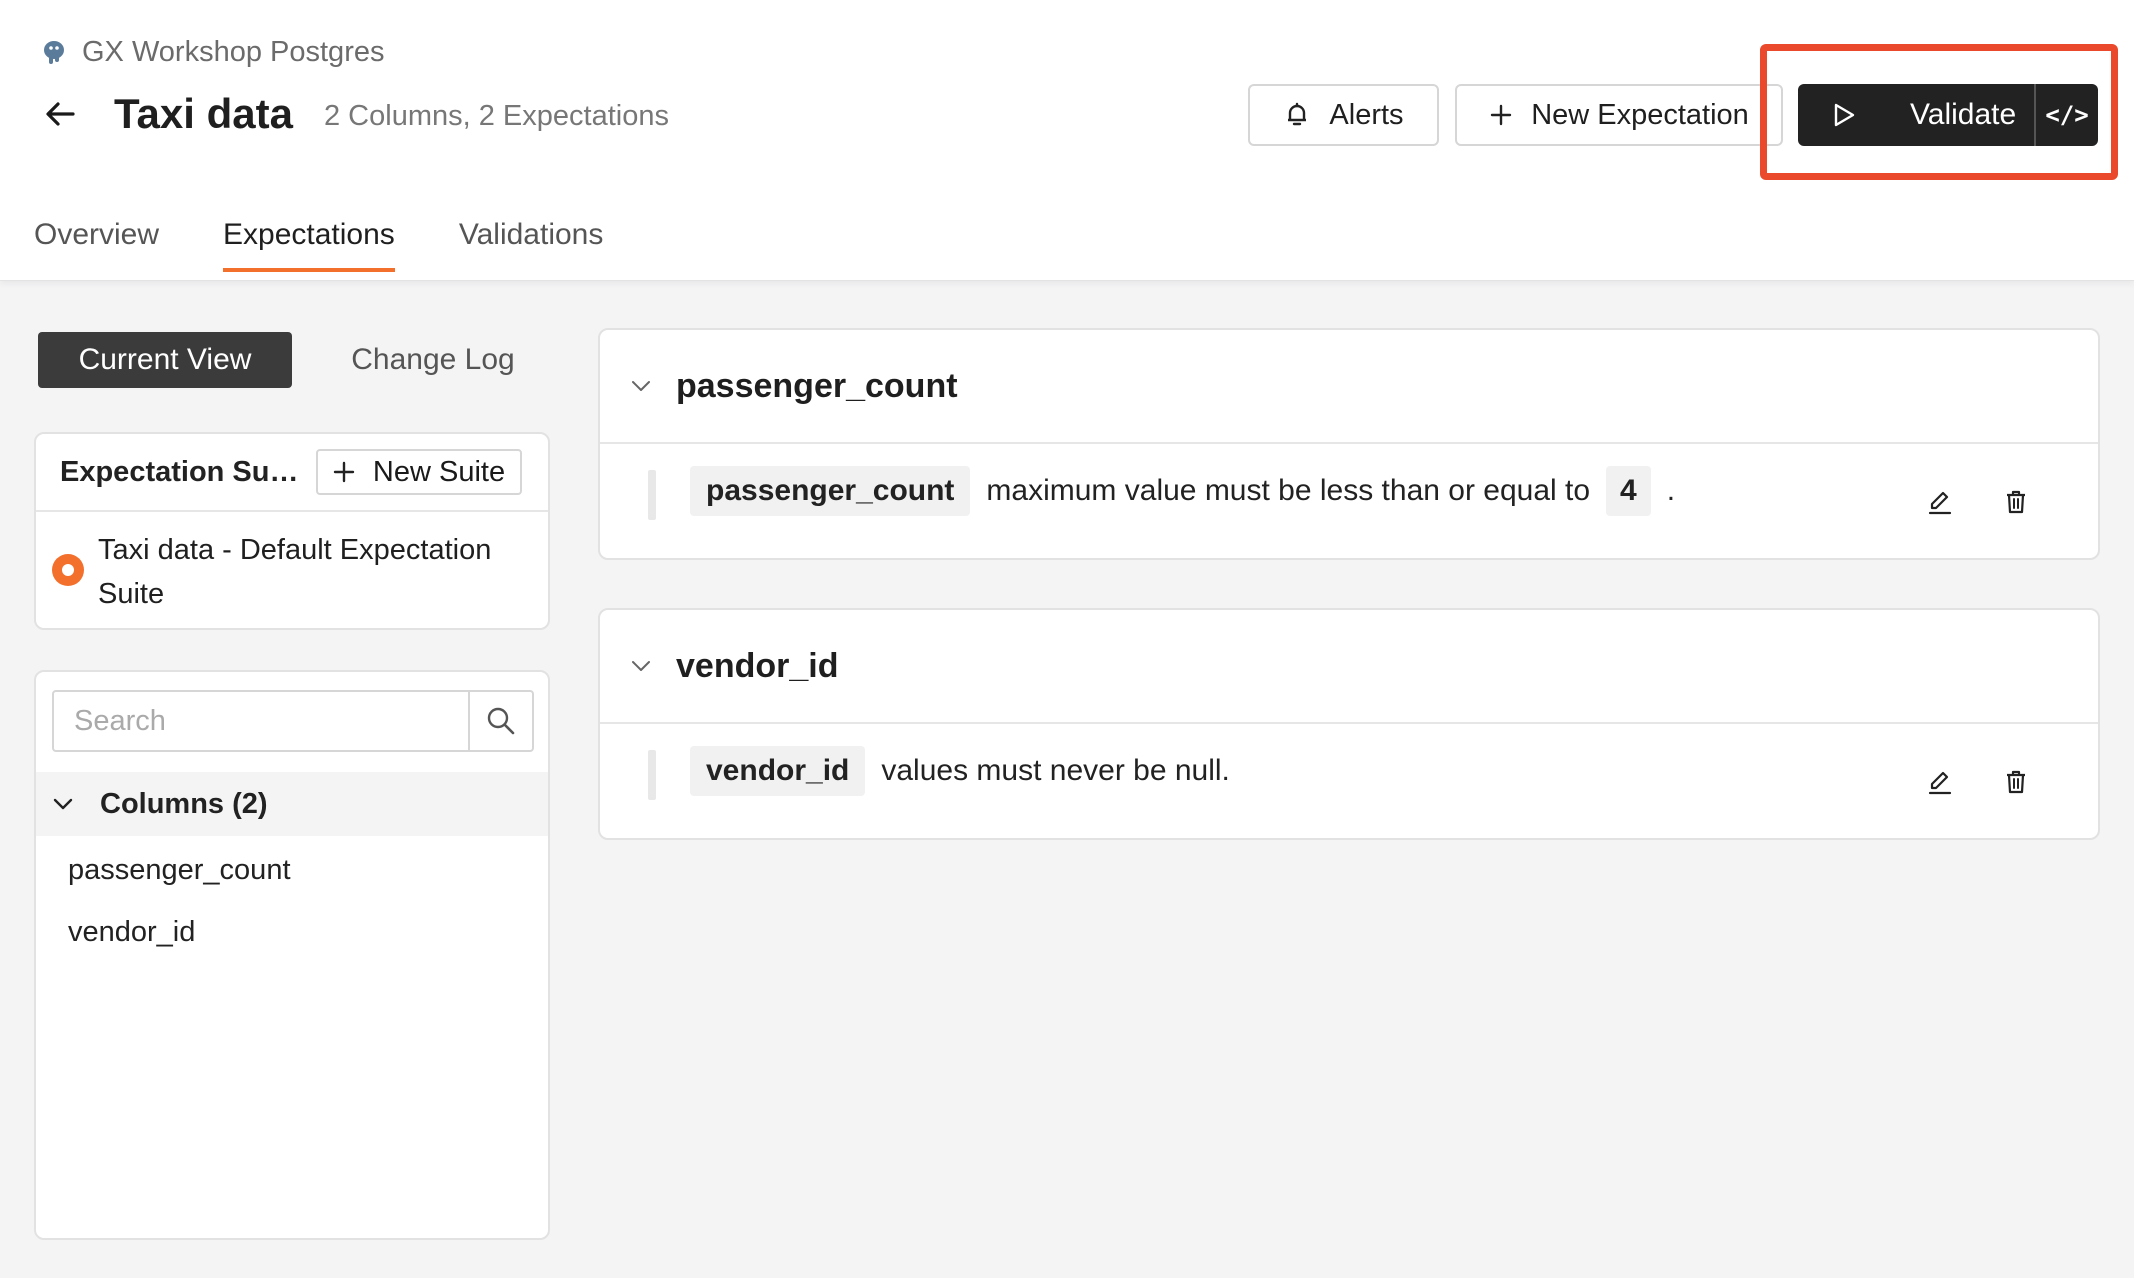 The image size is (2134, 1278). I want to click on tab-expectations: Expectations, so click(309, 245).